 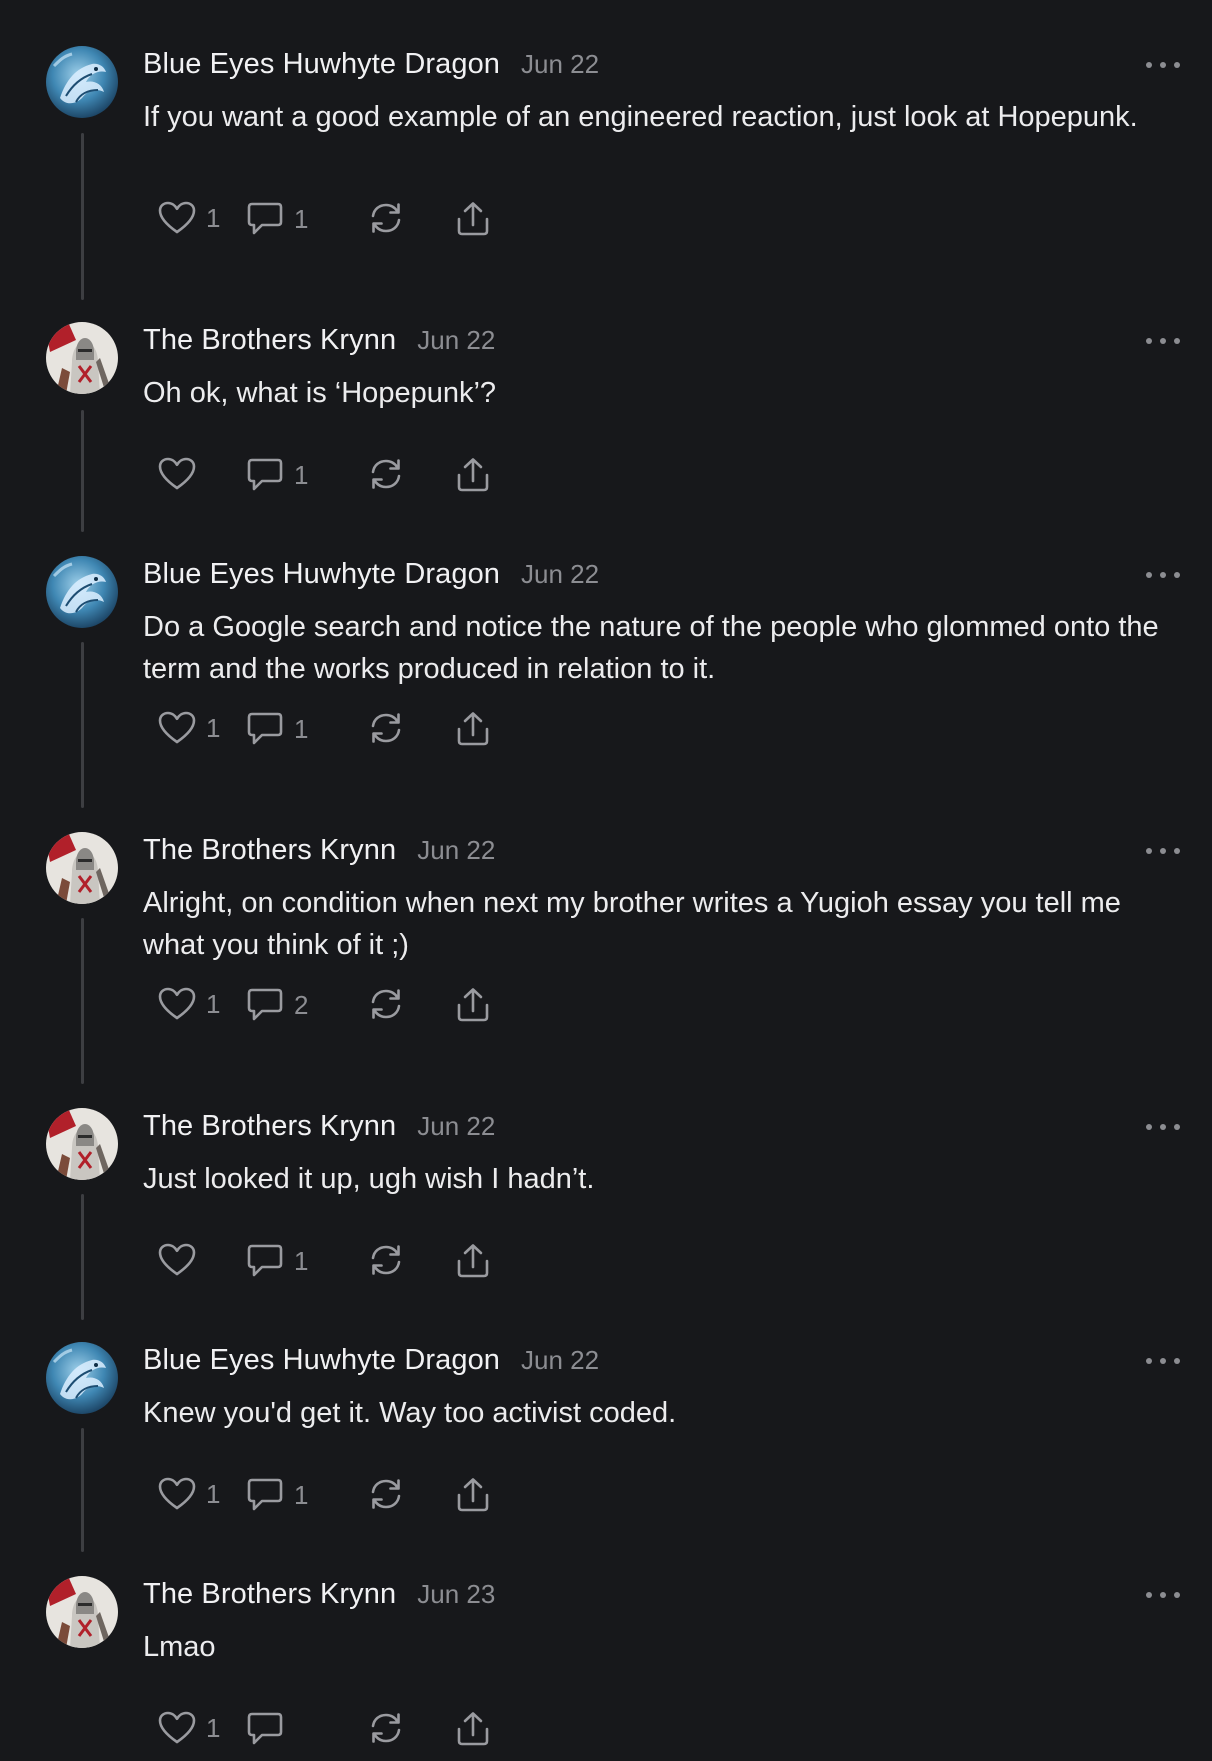 I want to click on comment-button: 2, so click(x=277, y=1005).